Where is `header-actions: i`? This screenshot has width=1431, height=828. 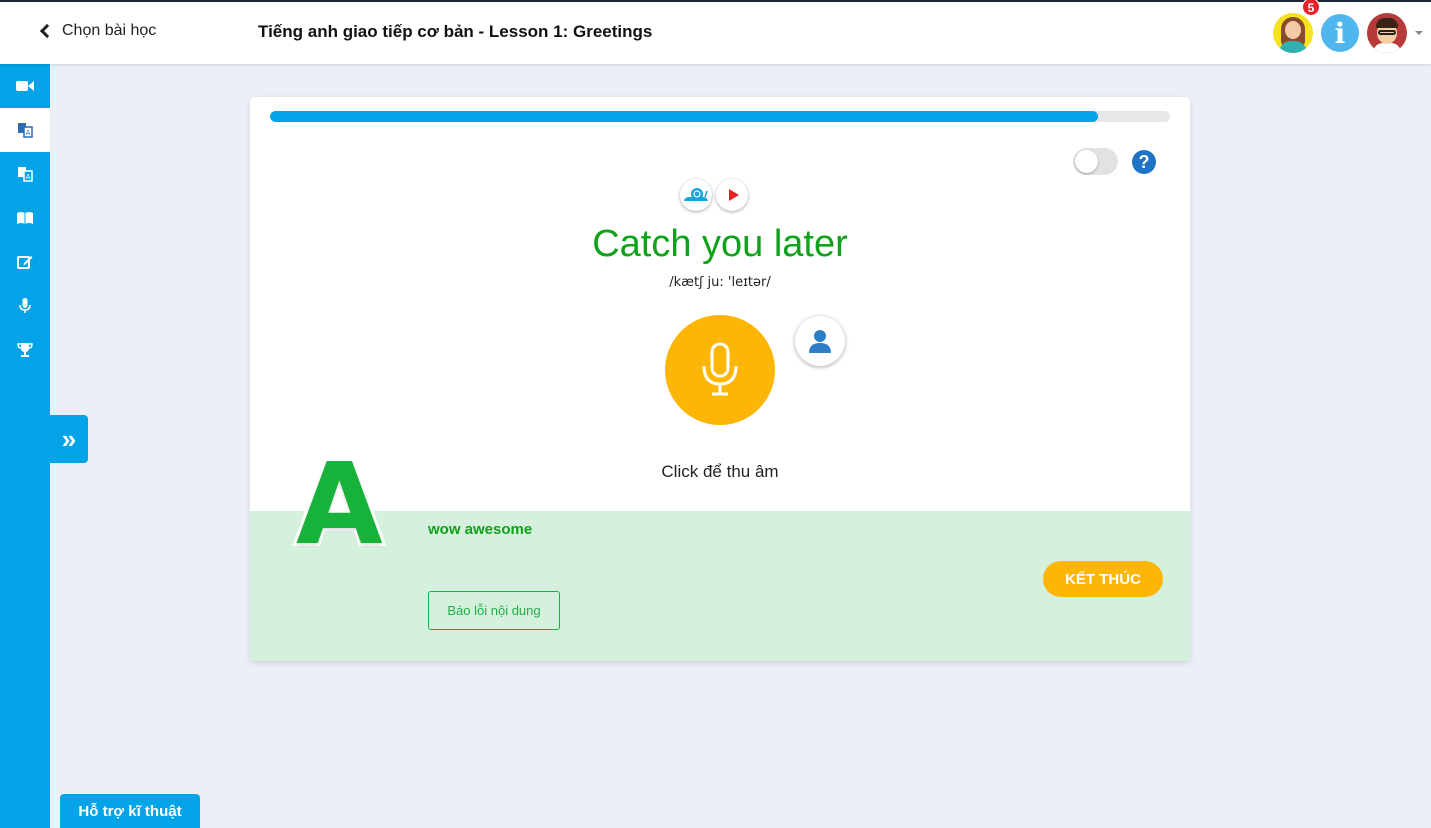
header-actions: i is located at coordinates (1348, 33).